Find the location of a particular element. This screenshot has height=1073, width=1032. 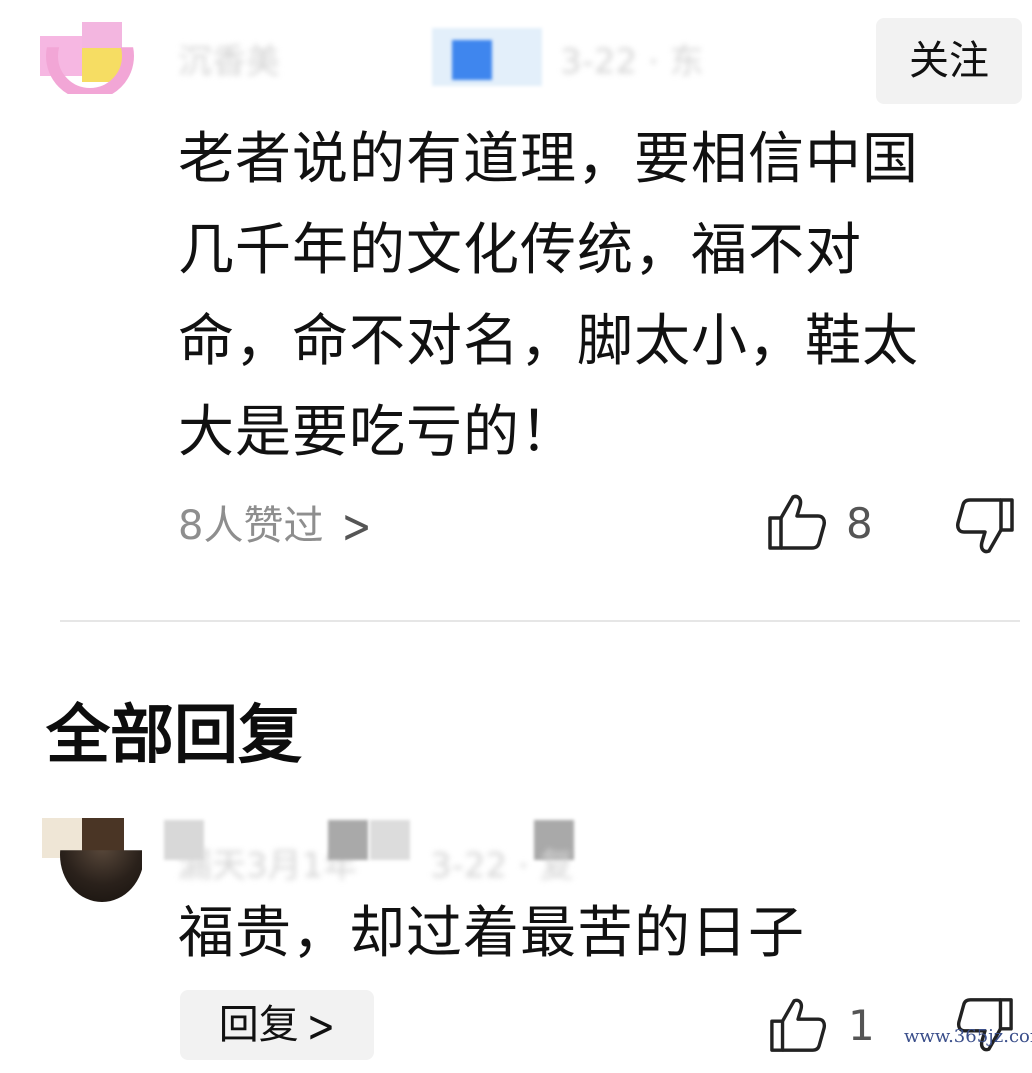

reply-button-label: 回复 is located at coordinates (258, 1025).